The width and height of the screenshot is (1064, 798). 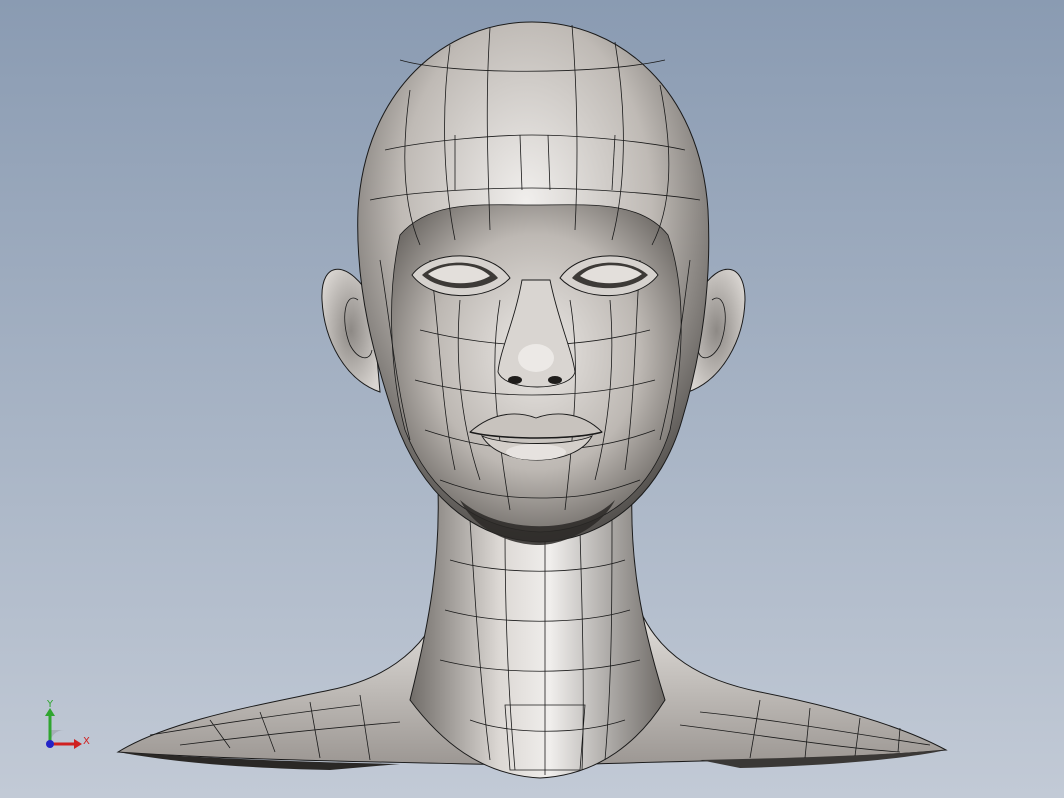 I want to click on z-axis-dot, so click(x=50, y=744).